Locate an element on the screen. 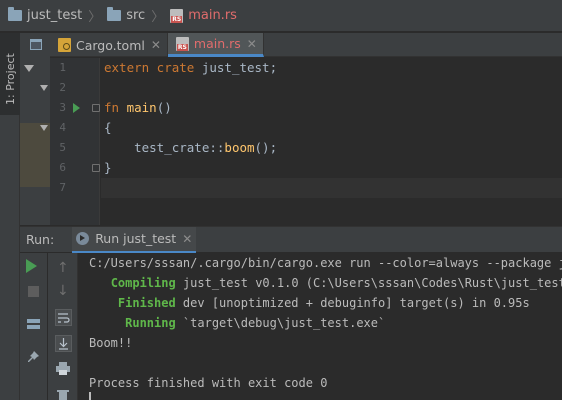  line-number: 4 is located at coordinates (62, 127).